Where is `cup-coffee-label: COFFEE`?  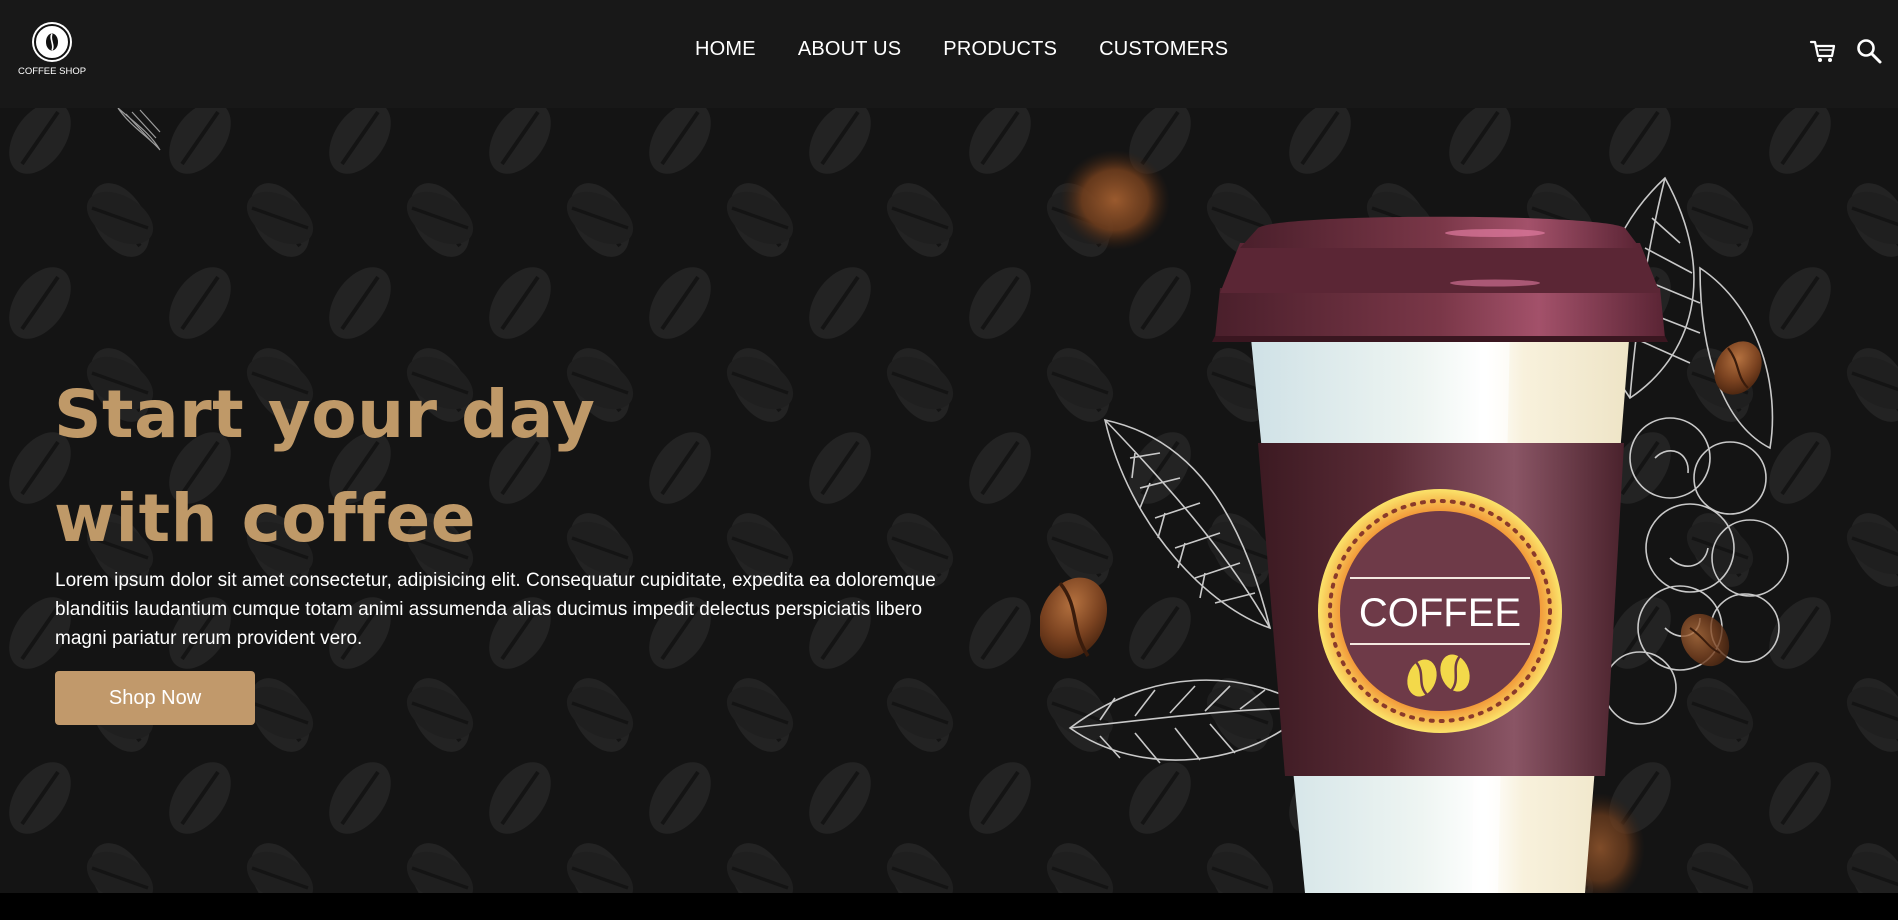 cup-coffee-label: COFFEE is located at coordinates (1440, 613).